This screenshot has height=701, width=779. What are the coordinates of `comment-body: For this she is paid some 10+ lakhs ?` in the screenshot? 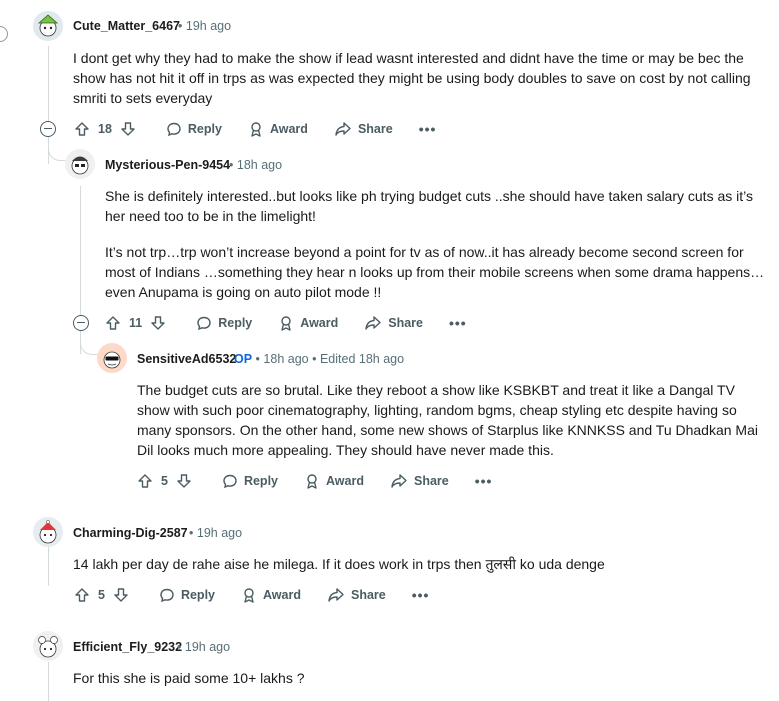 It's located at (418, 678).